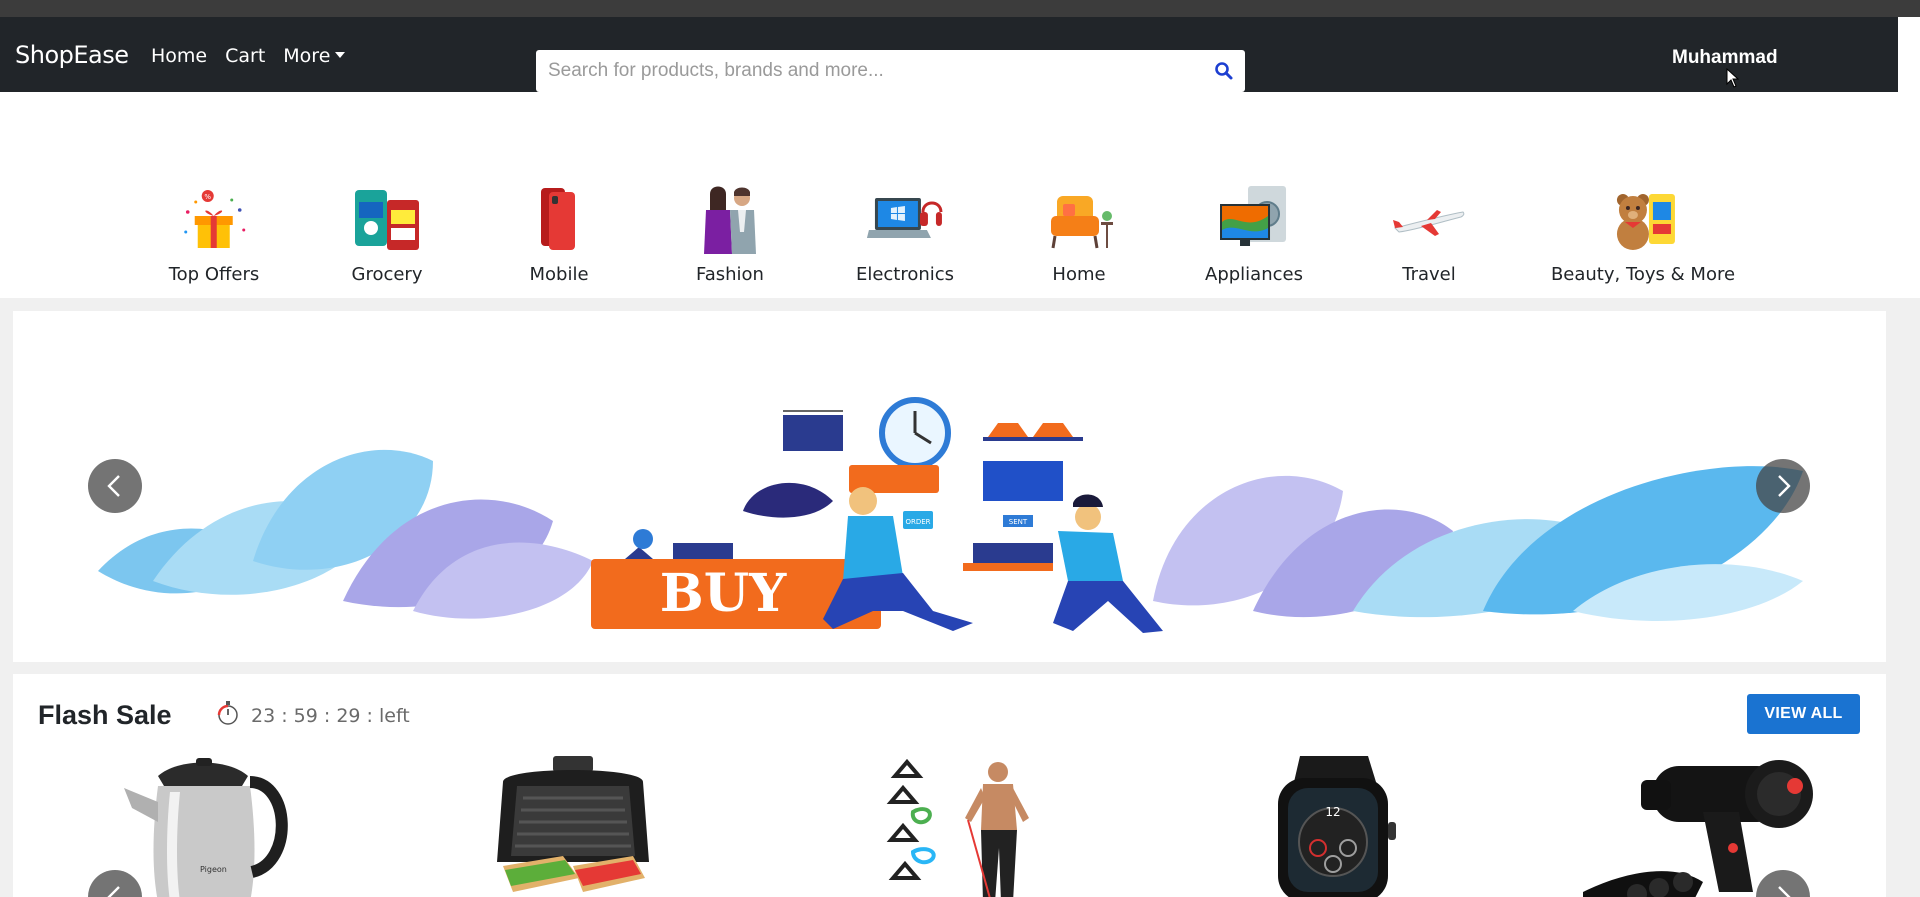  What do you see at coordinates (1803, 714) in the screenshot?
I see `view-all-button: VIEW ALL` at bounding box center [1803, 714].